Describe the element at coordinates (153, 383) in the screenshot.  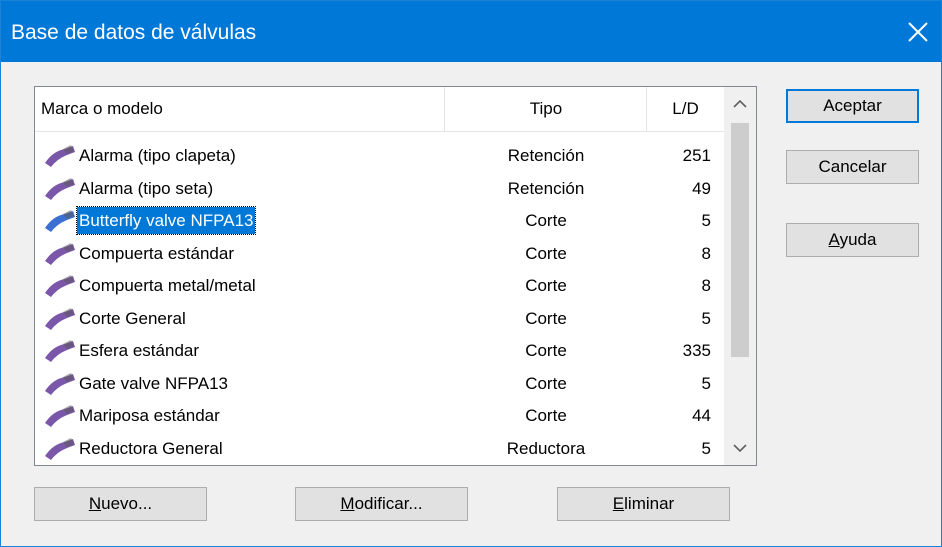
I see `row-name: Gate valve NFPA13` at that location.